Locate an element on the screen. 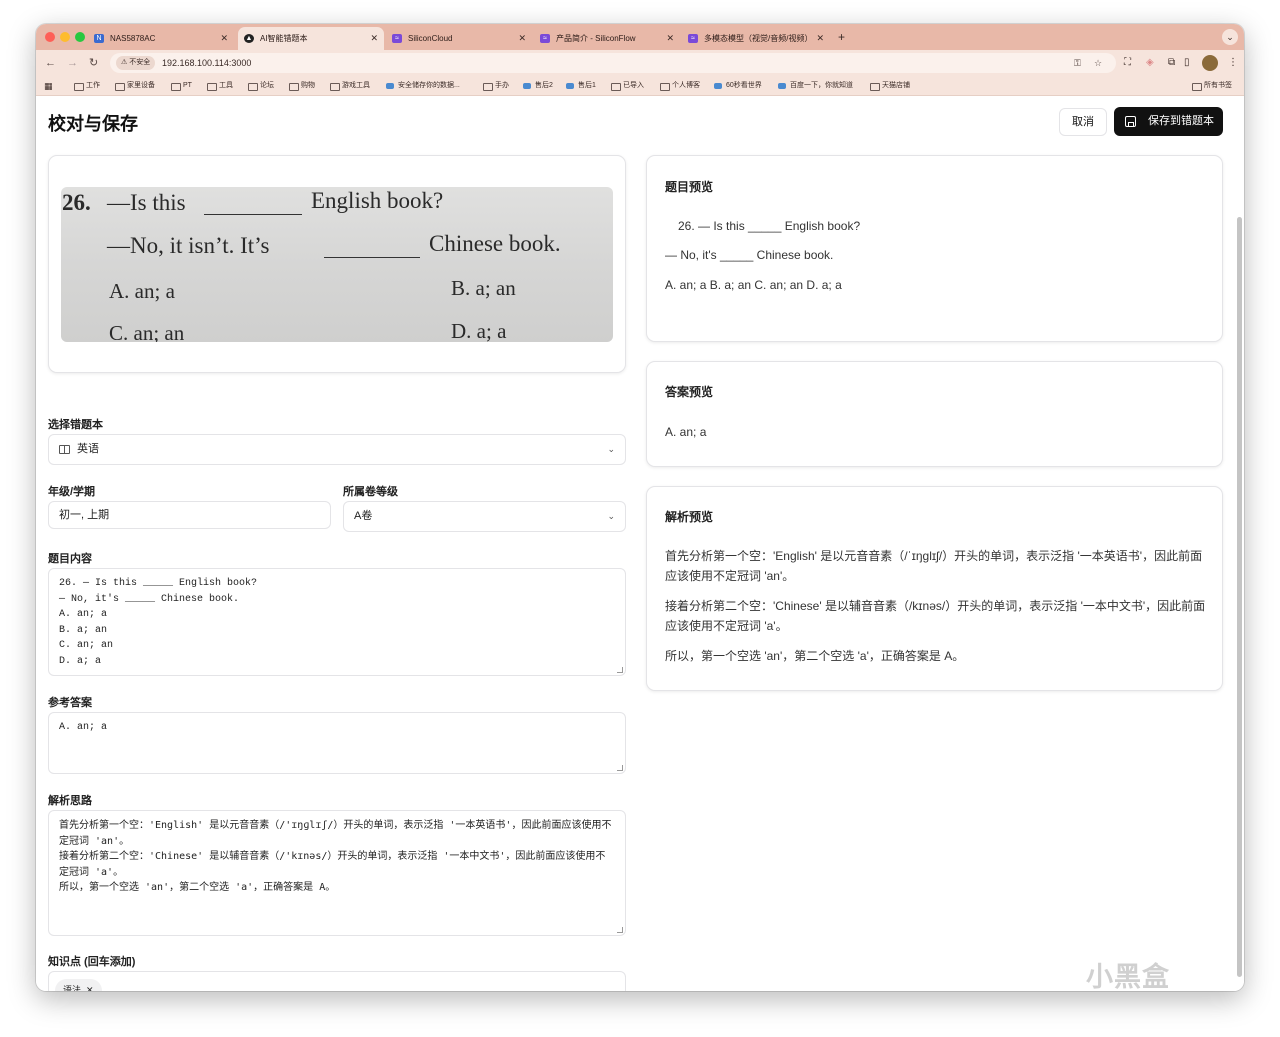 The image size is (1280, 1037). bookmark-item: 工具 is located at coordinates (220, 86).